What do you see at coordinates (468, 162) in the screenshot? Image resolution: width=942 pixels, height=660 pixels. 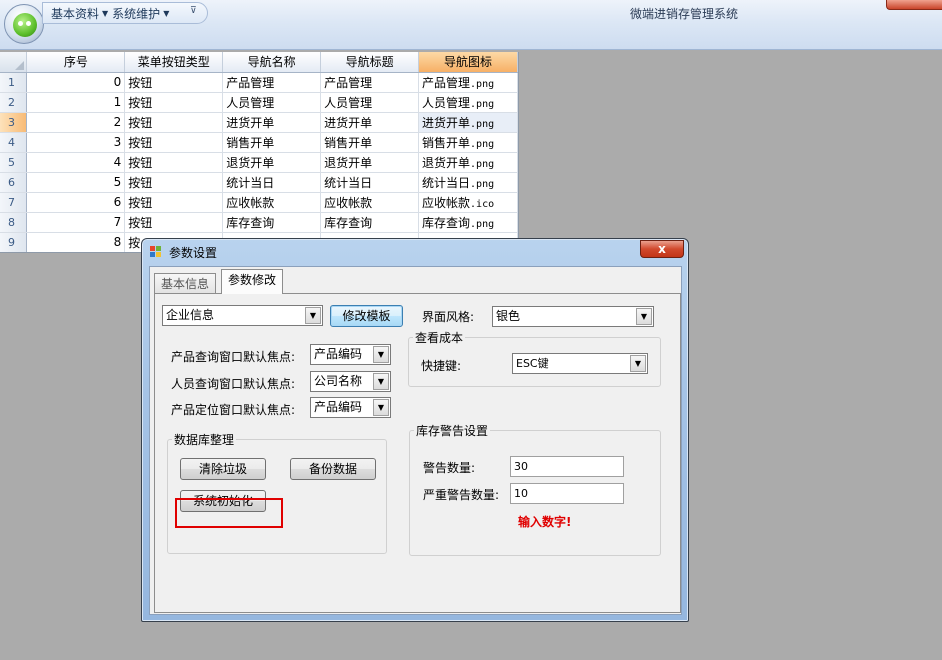 I see `cell-nav-icon: 退货开单.png` at bounding box center [468, 162].